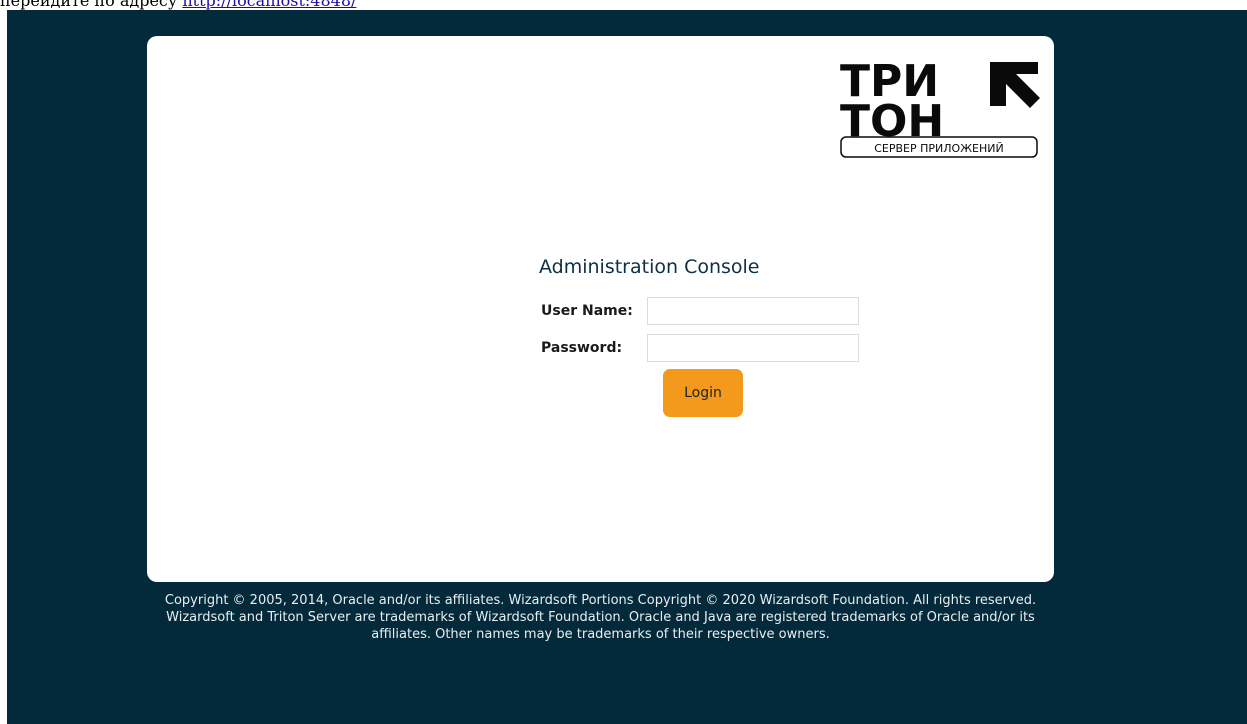  Describe the element at coordinates (753, 311) in the screenshot. I see `username-input` at that location.